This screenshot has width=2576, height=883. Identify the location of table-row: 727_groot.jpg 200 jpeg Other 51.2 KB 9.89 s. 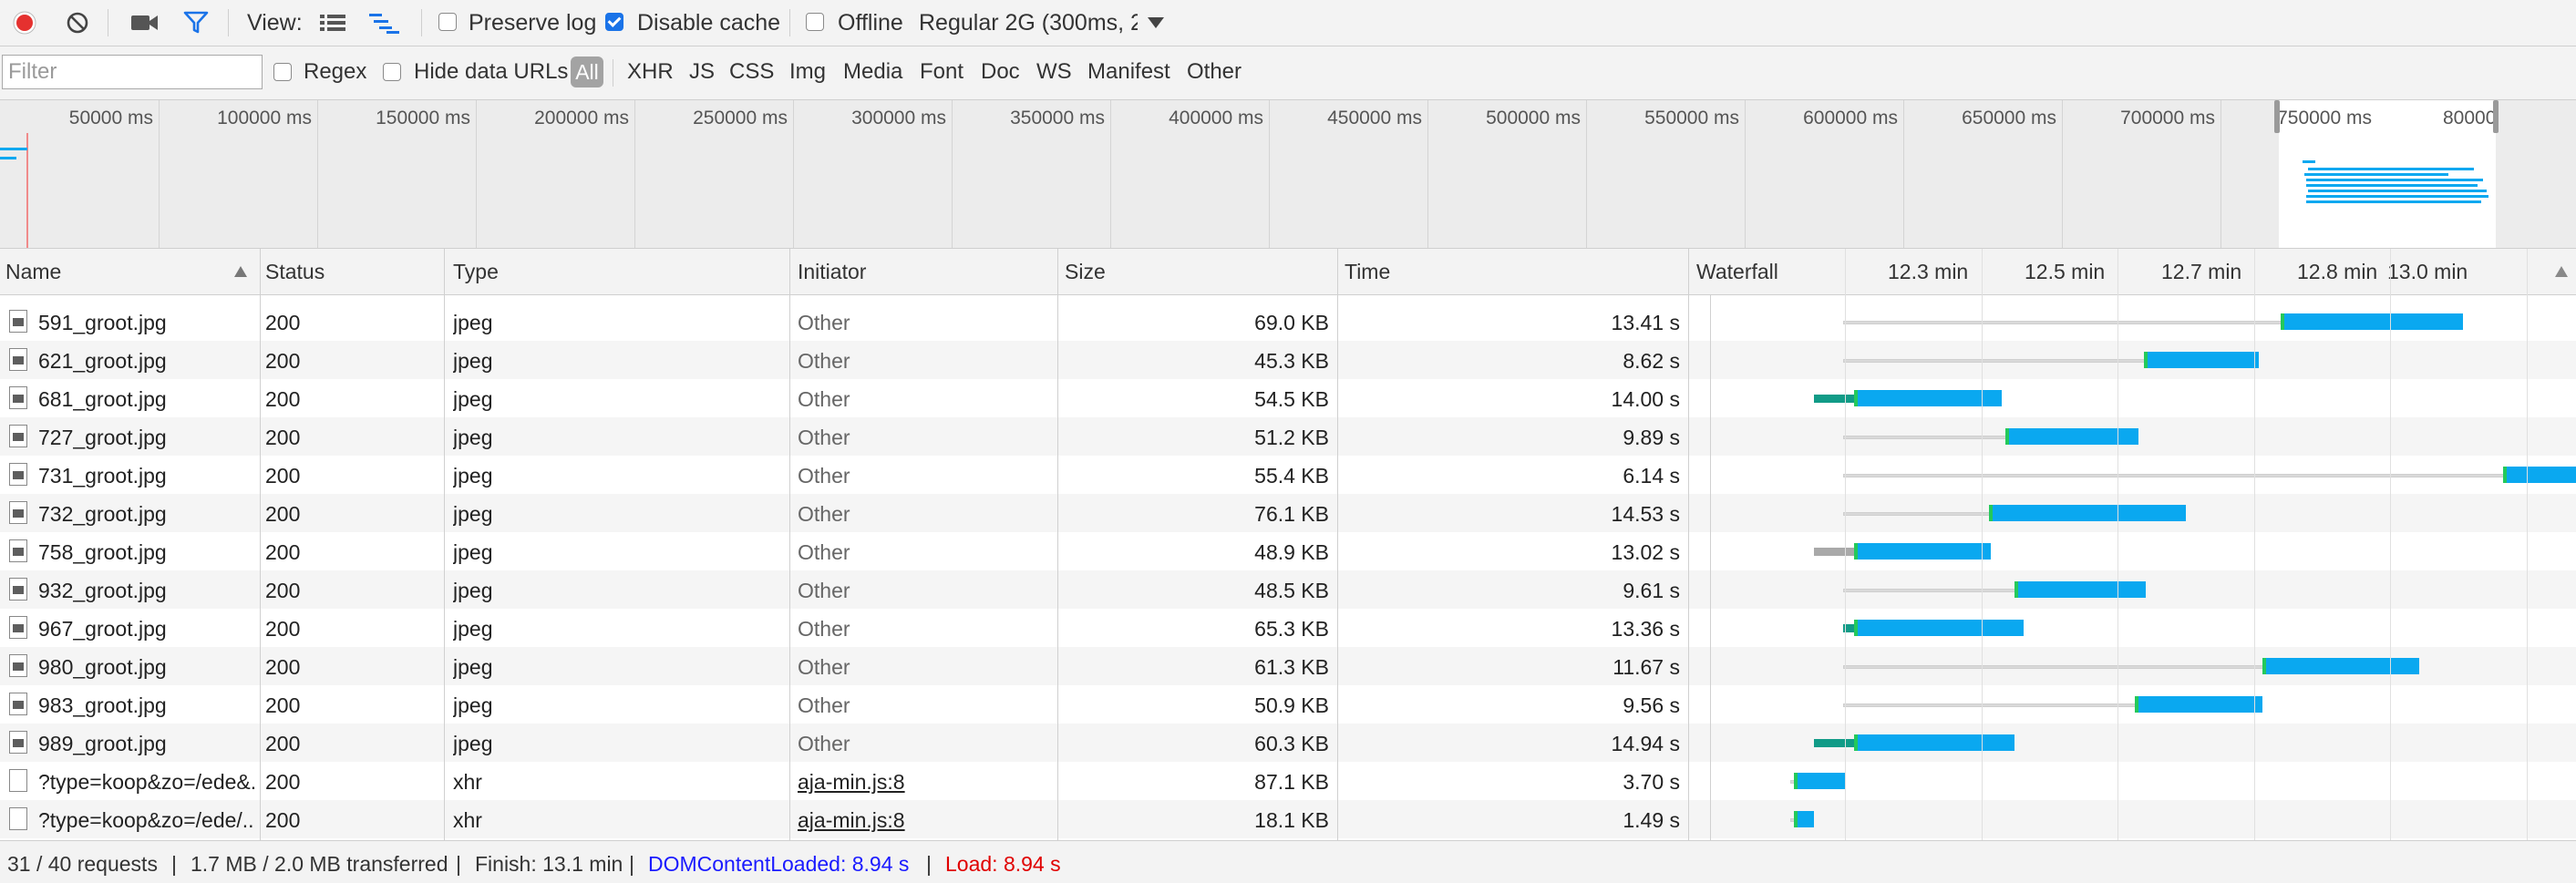
(1288, 436).